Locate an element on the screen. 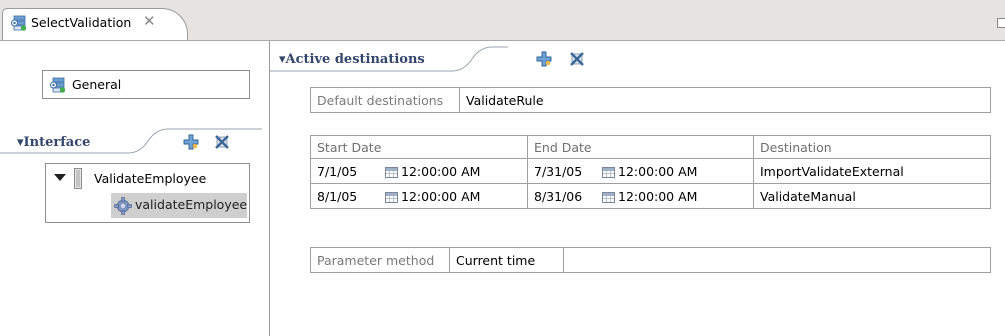 Image resolution: width=1005 pixels, height=336 pixels. tab-select-validation: SelectValidation ✕ is located at coordinates (95, 24).